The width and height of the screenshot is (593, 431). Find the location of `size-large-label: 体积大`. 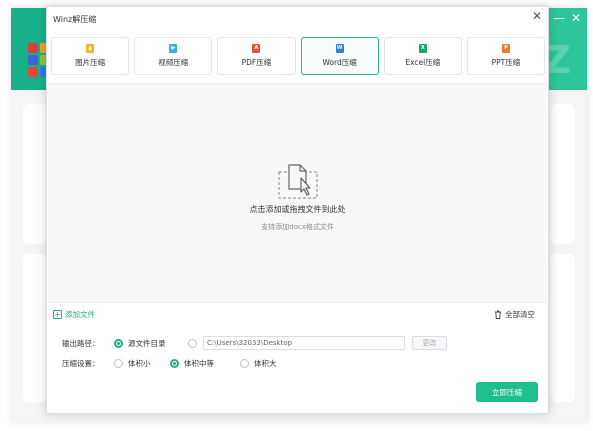

size-large-label: 体积大 is located at coordinates (265, 363).